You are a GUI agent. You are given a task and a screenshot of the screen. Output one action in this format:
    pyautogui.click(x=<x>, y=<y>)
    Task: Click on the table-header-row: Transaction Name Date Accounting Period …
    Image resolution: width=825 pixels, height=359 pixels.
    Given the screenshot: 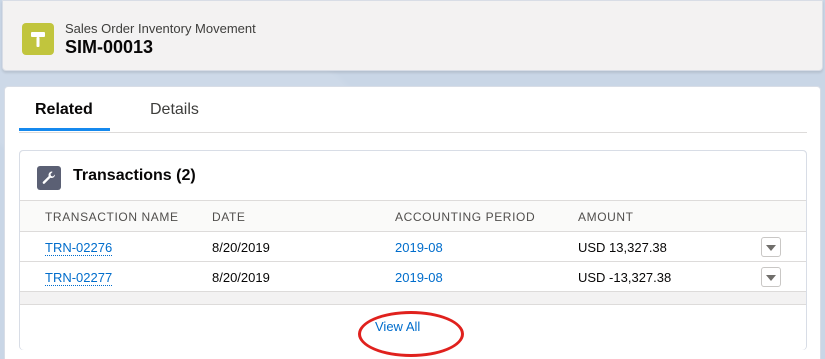 What is the action you would take?
    pyautogui.click(x=413, y=216)
    